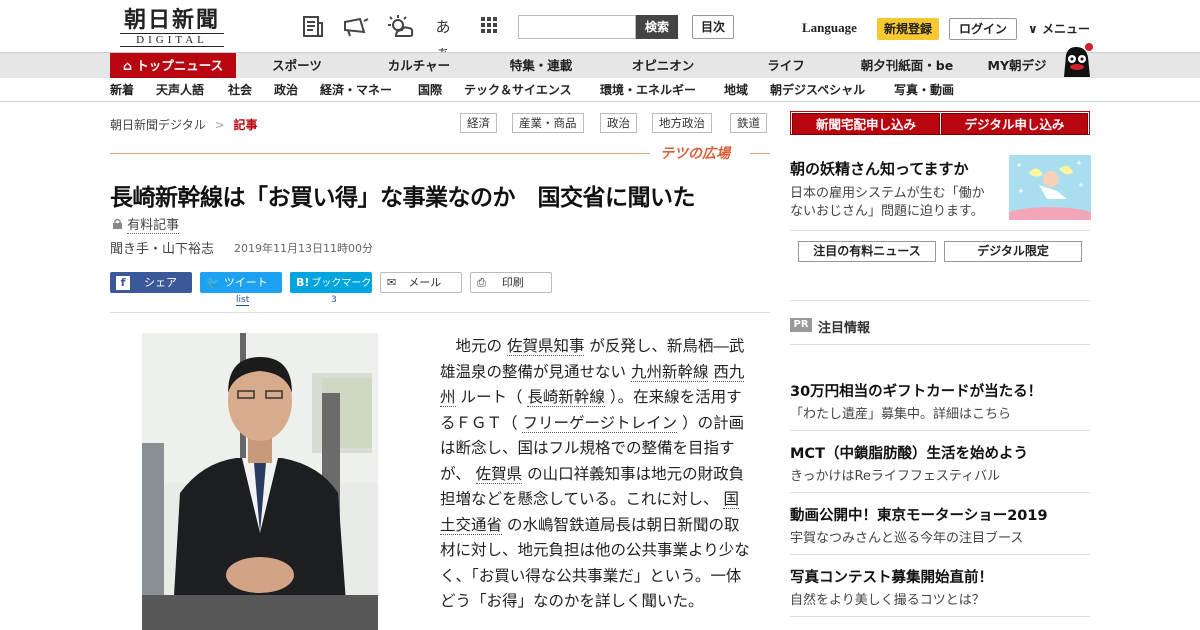  Describe the element at coordinates (162, 249) in the screenshot. I see `byline: 聞き手・山下裕志` at that location.